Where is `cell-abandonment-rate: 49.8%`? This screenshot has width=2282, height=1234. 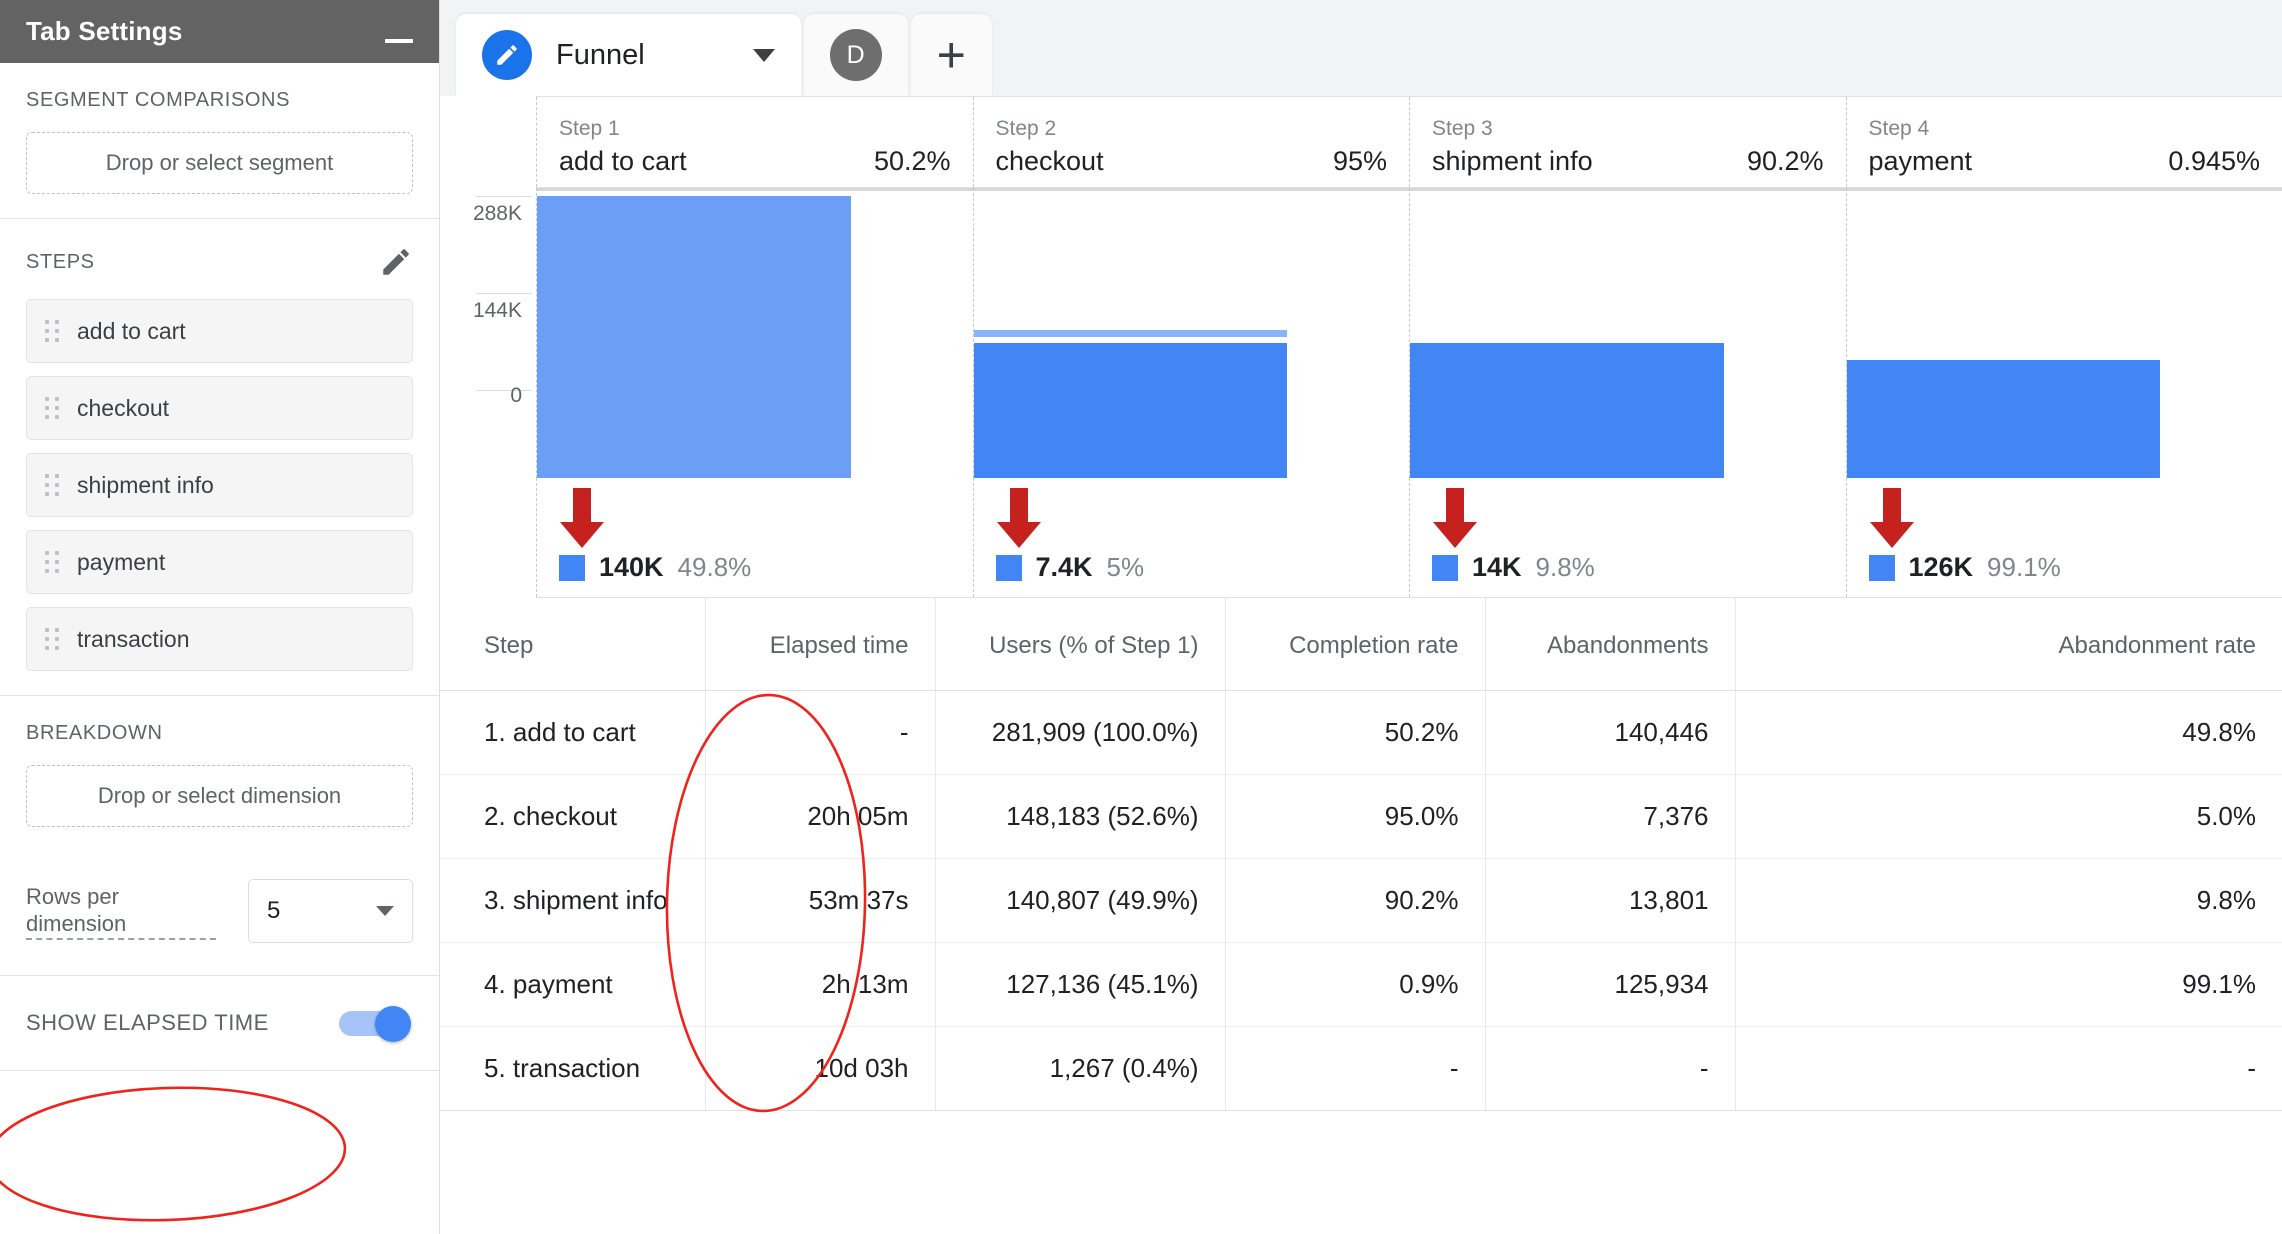 cell-abandonment-rate: 49.8% is located at coordinates (2008, 732).